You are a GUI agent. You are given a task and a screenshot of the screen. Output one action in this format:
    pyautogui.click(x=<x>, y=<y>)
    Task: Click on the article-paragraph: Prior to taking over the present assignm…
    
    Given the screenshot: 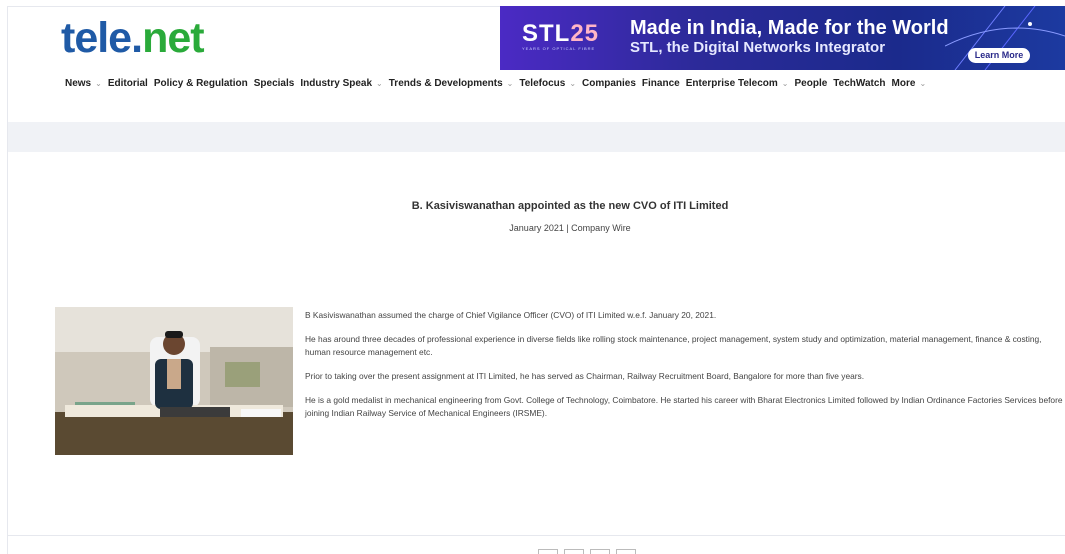 What is the action you would take?
    pyautogui.click(x=585, y=376)
    